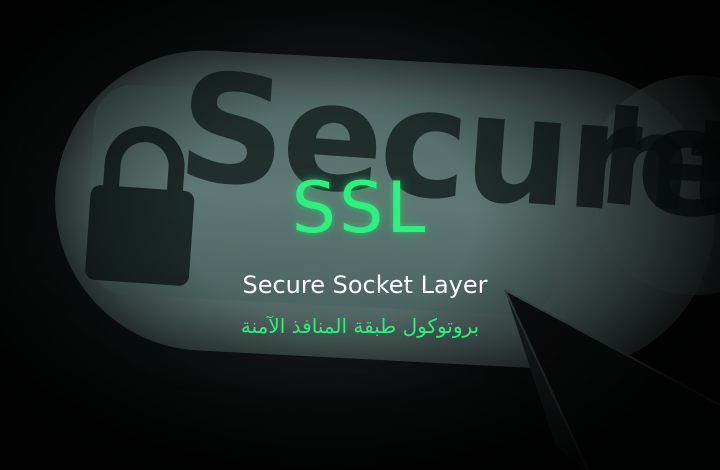  What do you see at coordinates (360, 208) in the screenshot?
I see `ssl-title: SSL` at bounding box center [360, 208].